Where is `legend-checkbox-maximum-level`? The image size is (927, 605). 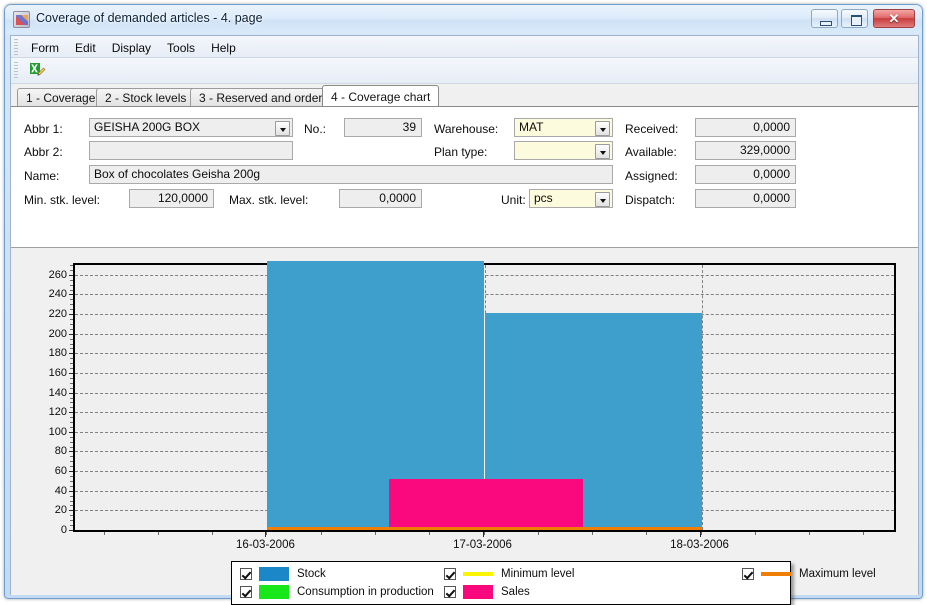
legend-checkbox-maximum-level is located at coordinates (748, 574).